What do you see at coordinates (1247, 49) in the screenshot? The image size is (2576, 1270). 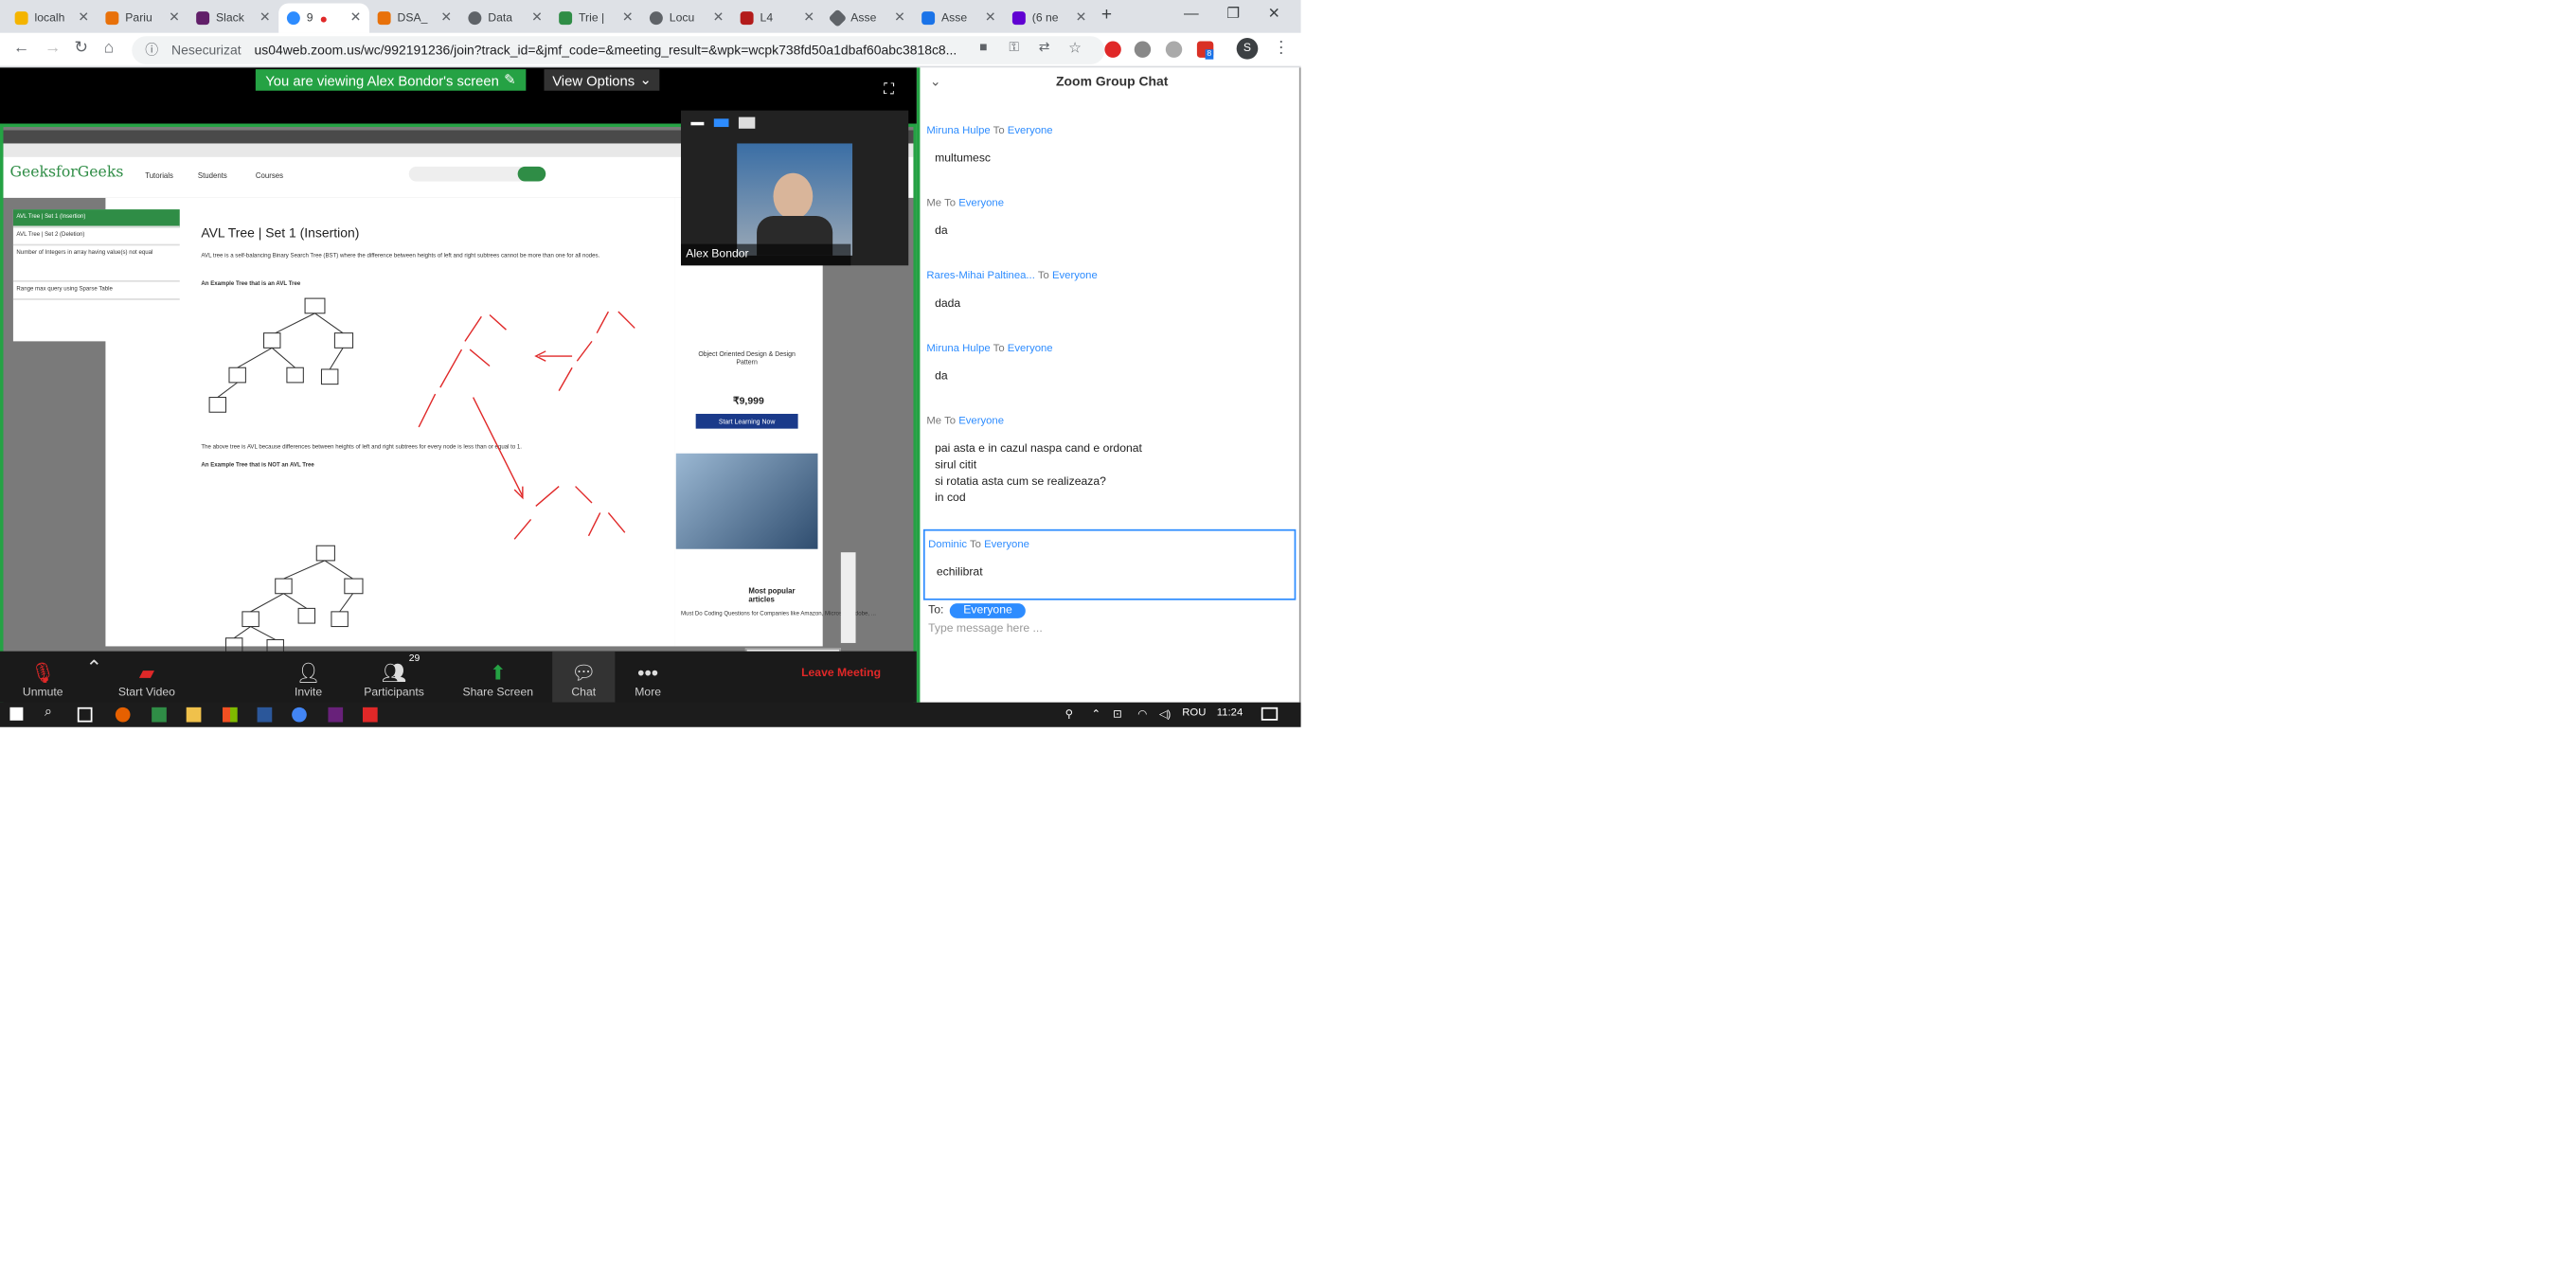 I see `profile-avatar: S` at bounding box center [1247, 49].